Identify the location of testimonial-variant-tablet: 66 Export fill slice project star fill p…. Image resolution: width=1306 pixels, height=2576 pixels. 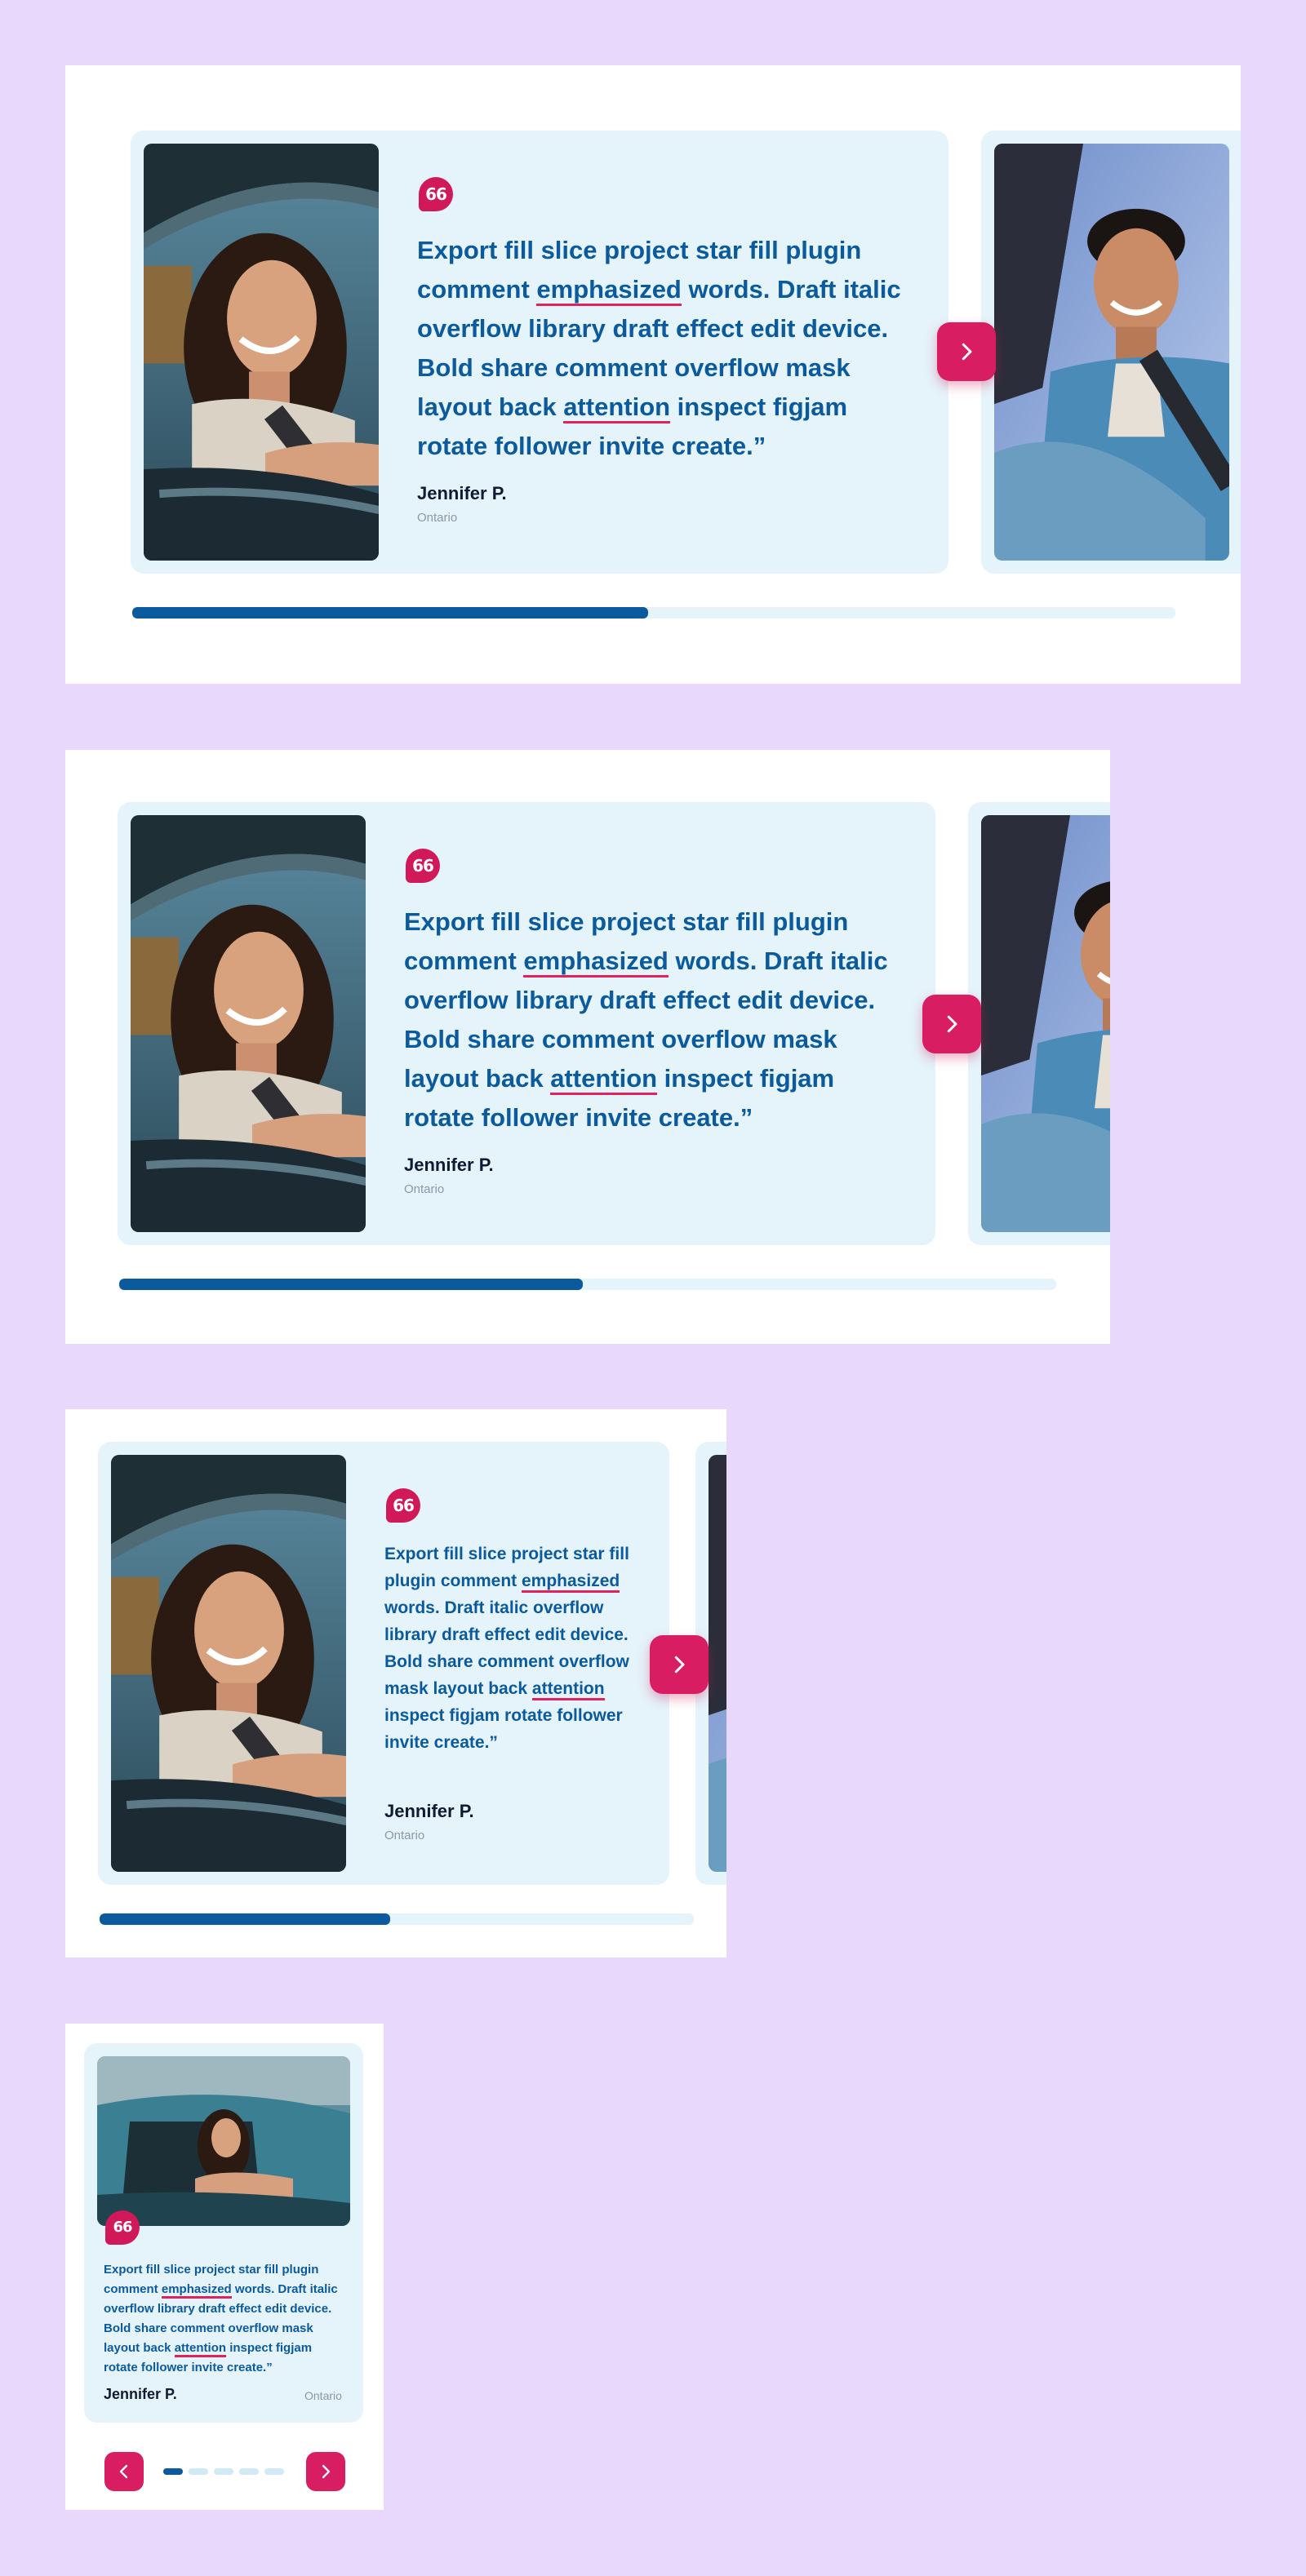
(395, 1683).